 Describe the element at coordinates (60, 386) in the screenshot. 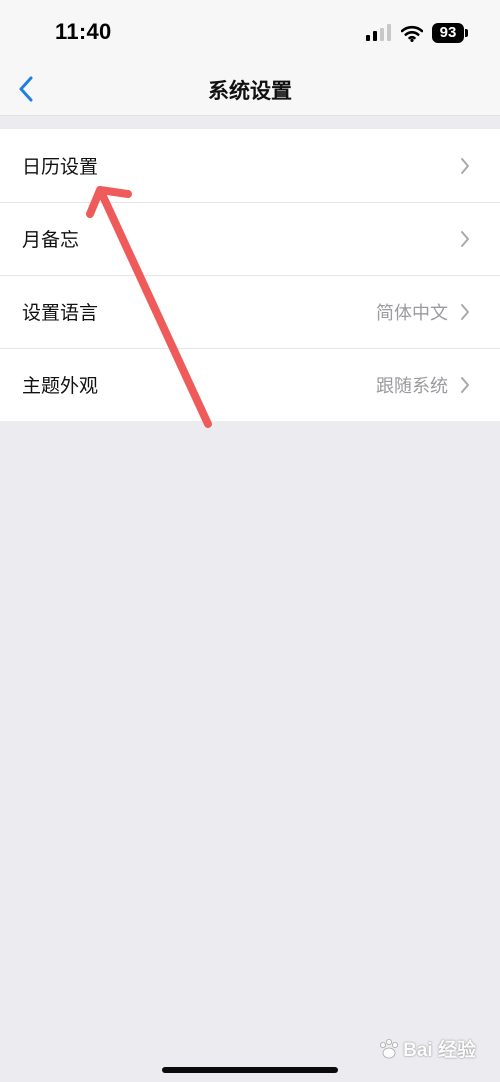

I see `row-label: 主题外观` at that location.